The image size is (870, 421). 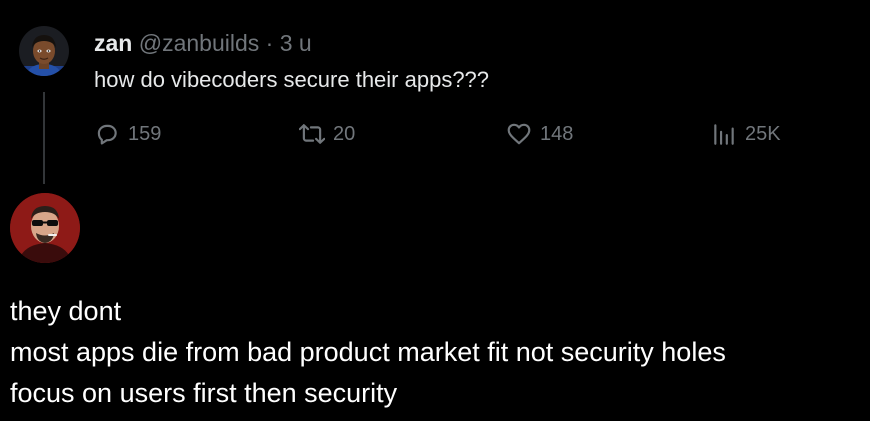 What do you see at coordinates (724, 134) in the screenshot?
I see `bar-chart-icon` at bounding box center [724, 134].